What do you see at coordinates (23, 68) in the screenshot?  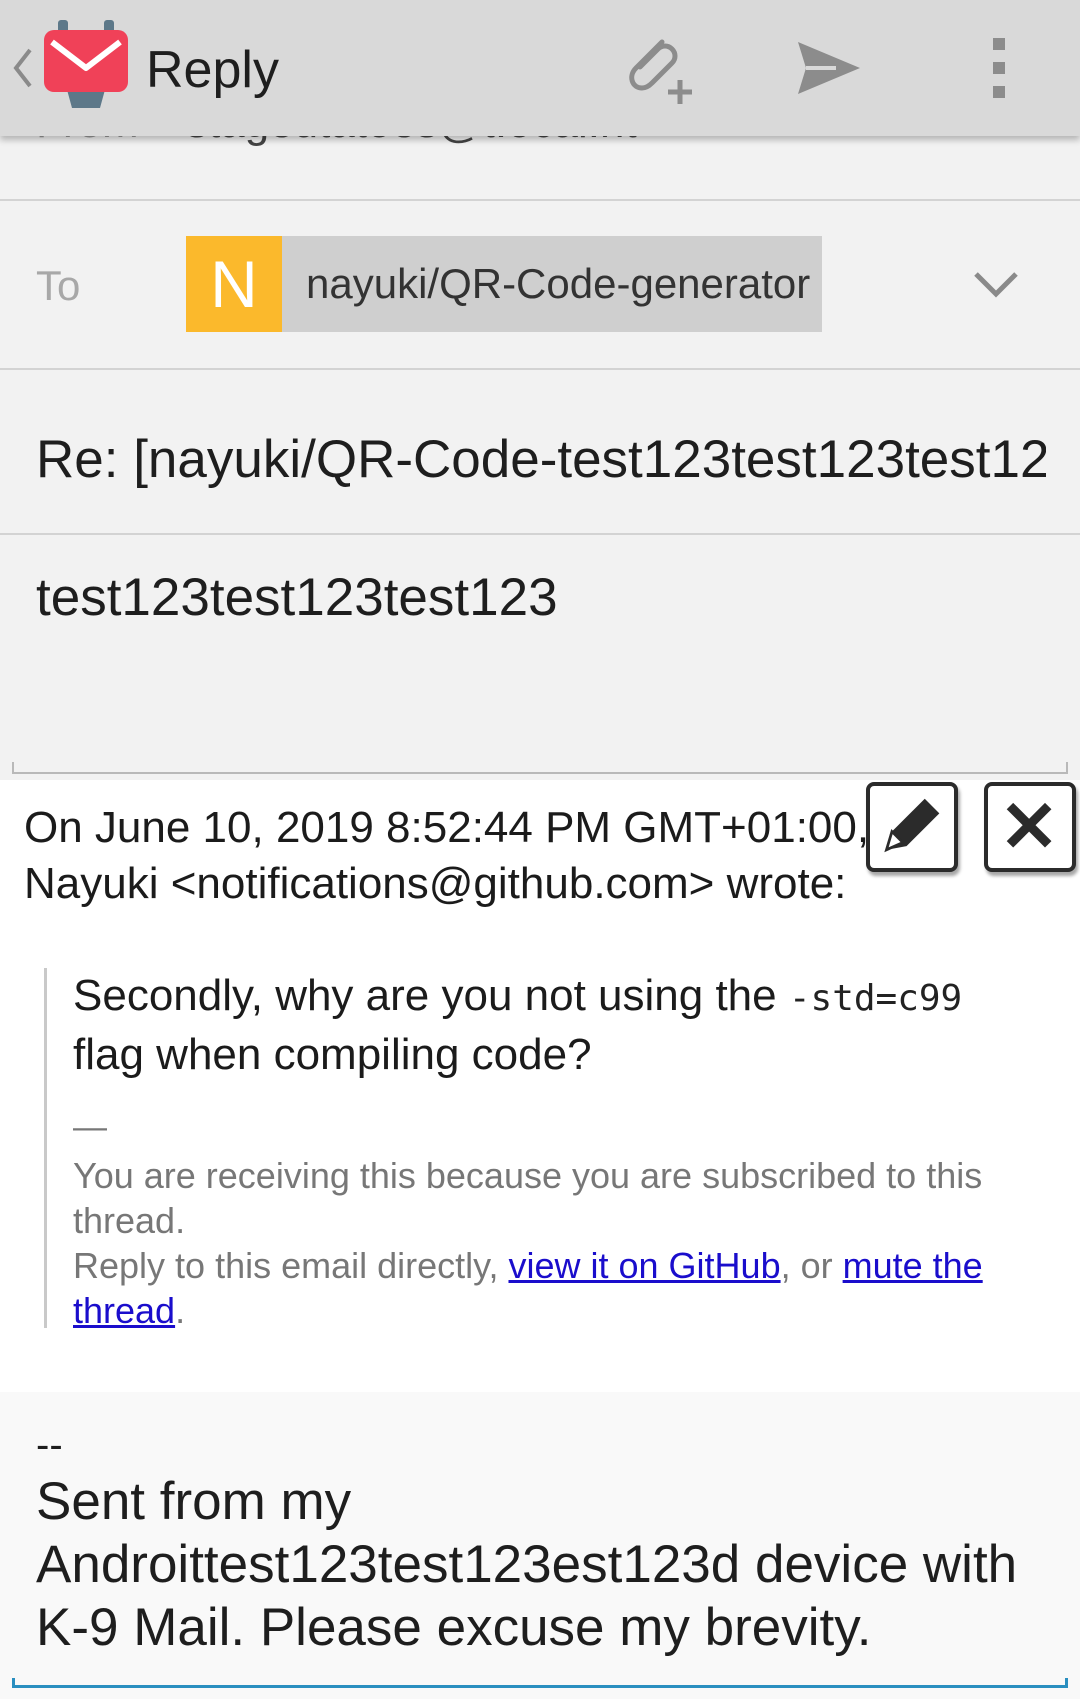 I see `chevron-left-icon` at bounding box center [23, 68].